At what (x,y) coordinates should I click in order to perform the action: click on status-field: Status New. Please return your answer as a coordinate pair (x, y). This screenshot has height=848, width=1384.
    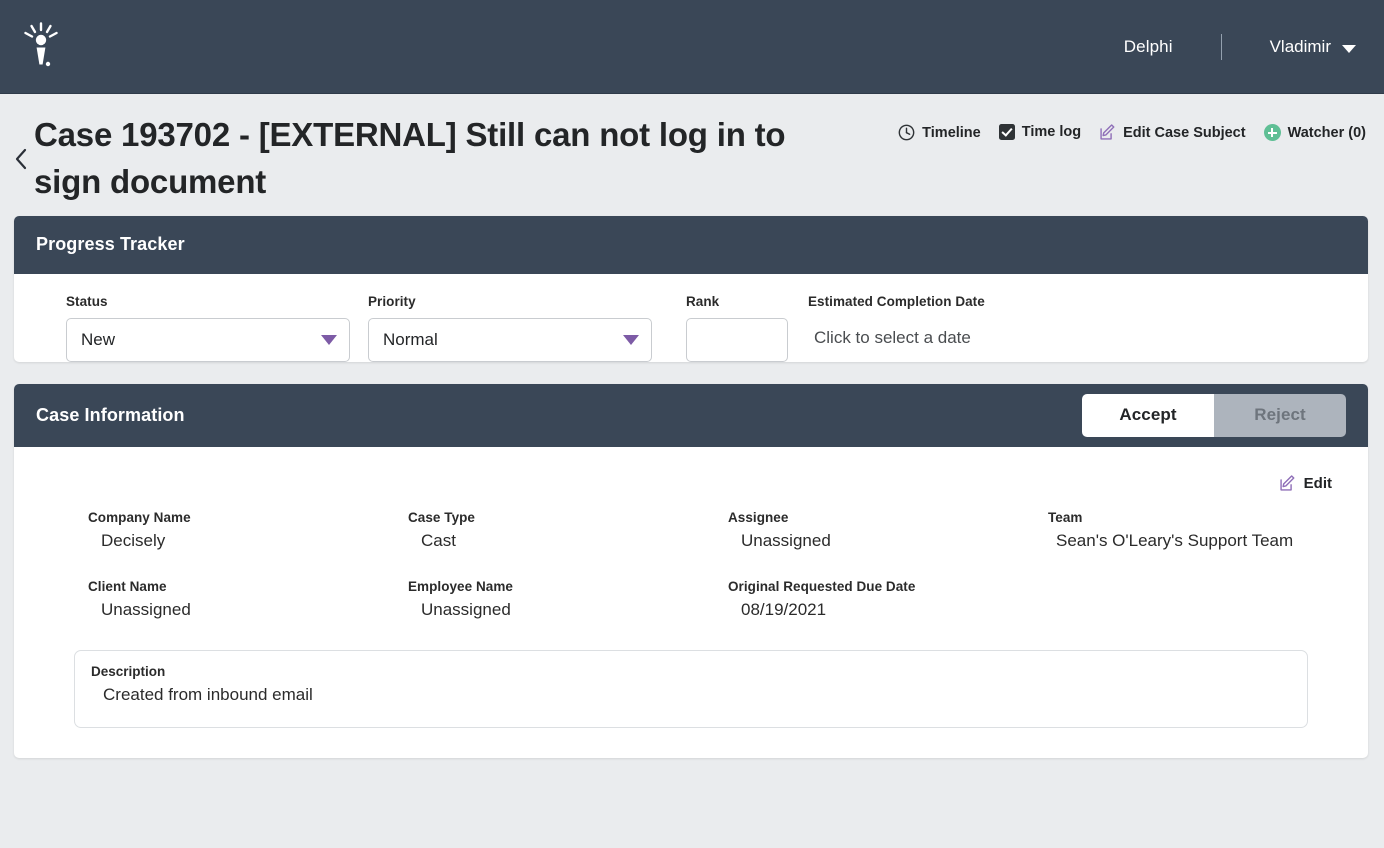
    Looking at the image, I should click on (208, 328).